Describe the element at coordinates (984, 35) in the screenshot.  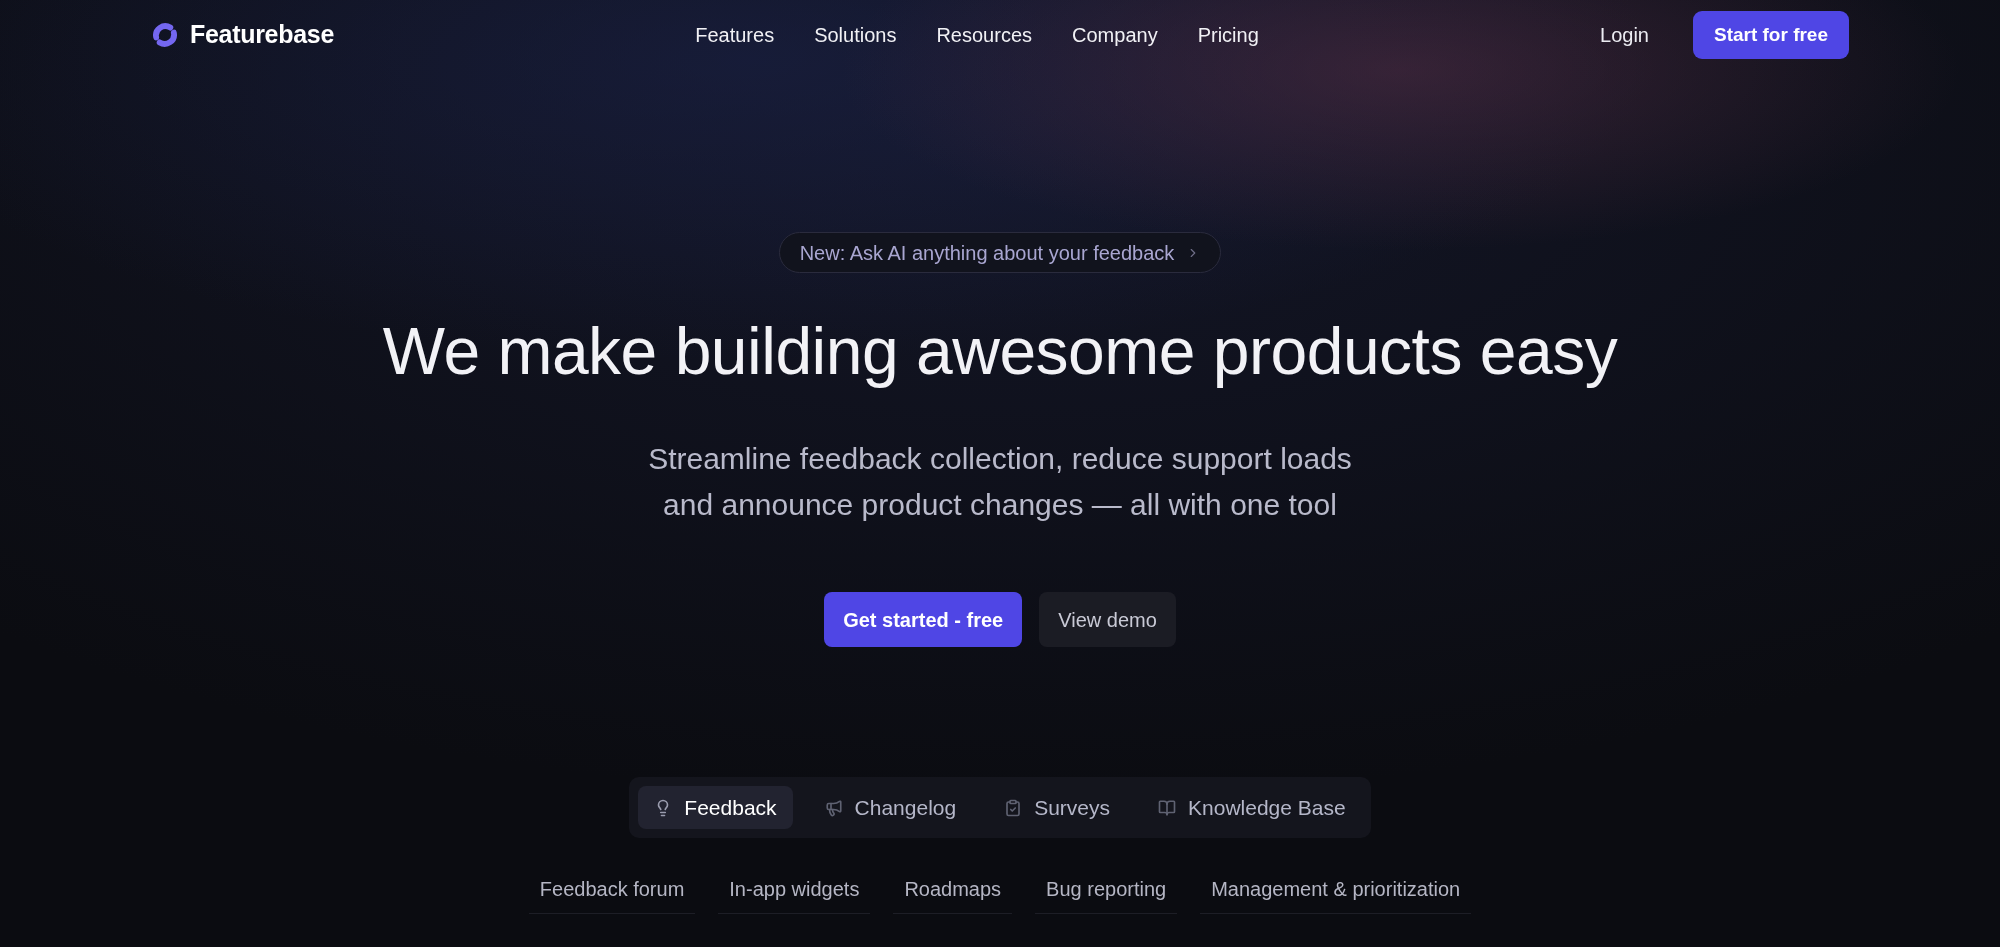
I see `nav-link: Resources` at that location.